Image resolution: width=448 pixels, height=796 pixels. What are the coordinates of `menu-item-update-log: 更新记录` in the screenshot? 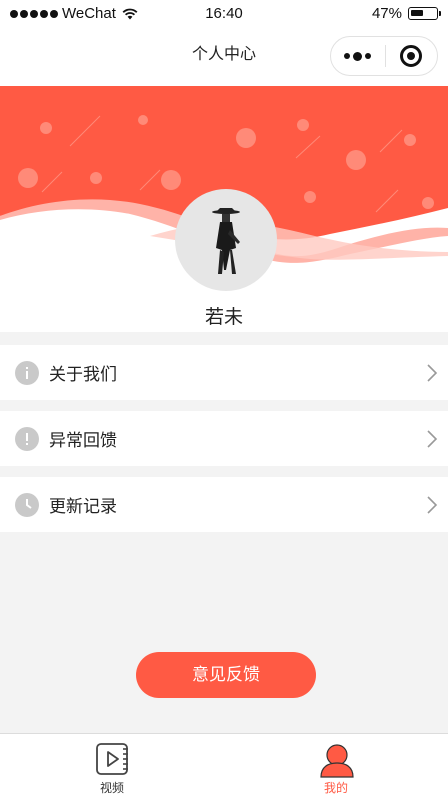 It's located at (224, 504).